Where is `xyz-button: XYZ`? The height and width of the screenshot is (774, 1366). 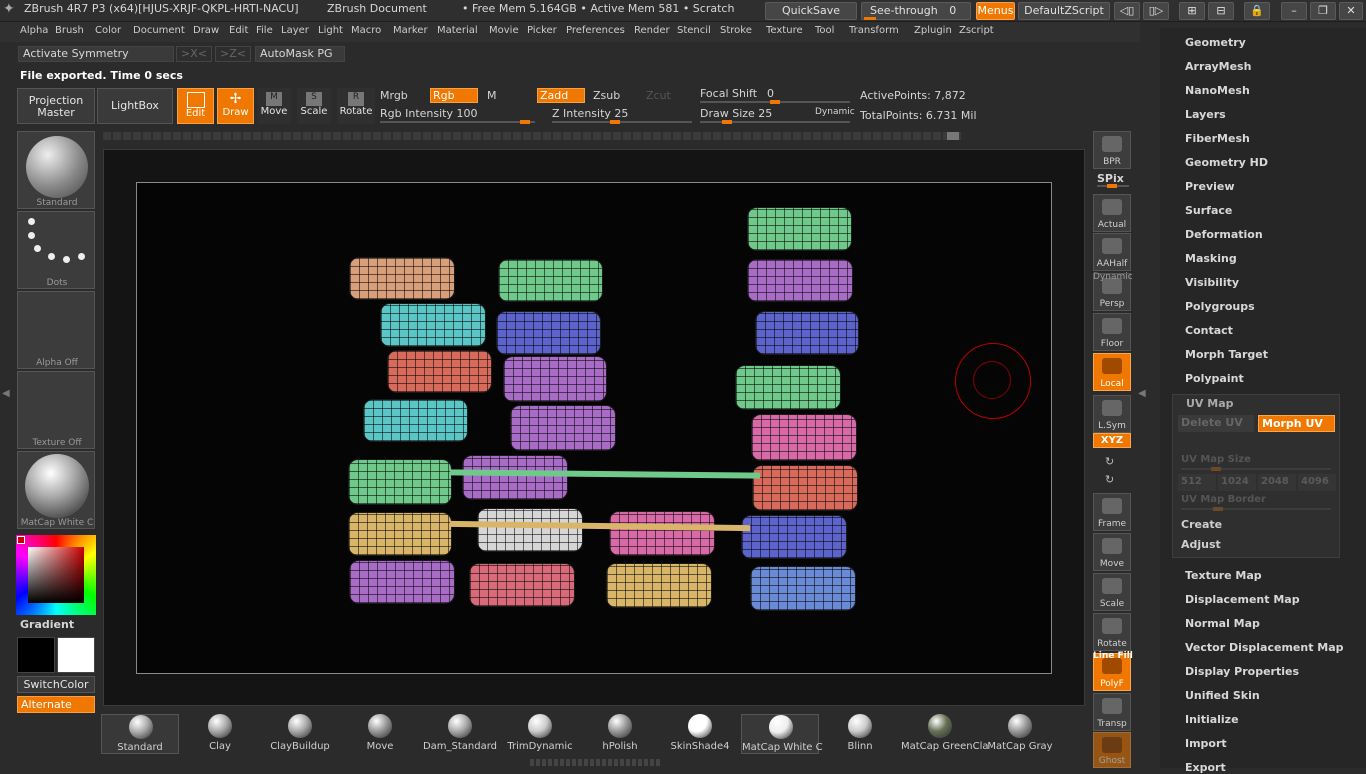
xyz-button: XYZ is located at coordinates (1112, 440).